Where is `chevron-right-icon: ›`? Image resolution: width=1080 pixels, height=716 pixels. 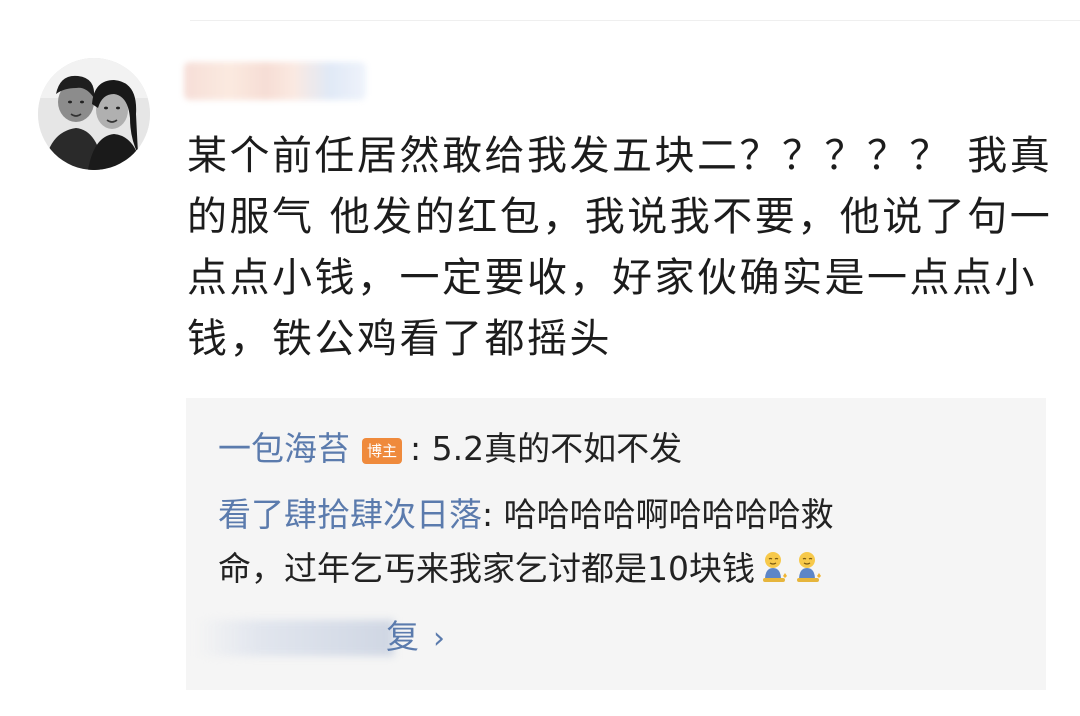
chevron-right-icon: › is located at coordinates (439, 638).